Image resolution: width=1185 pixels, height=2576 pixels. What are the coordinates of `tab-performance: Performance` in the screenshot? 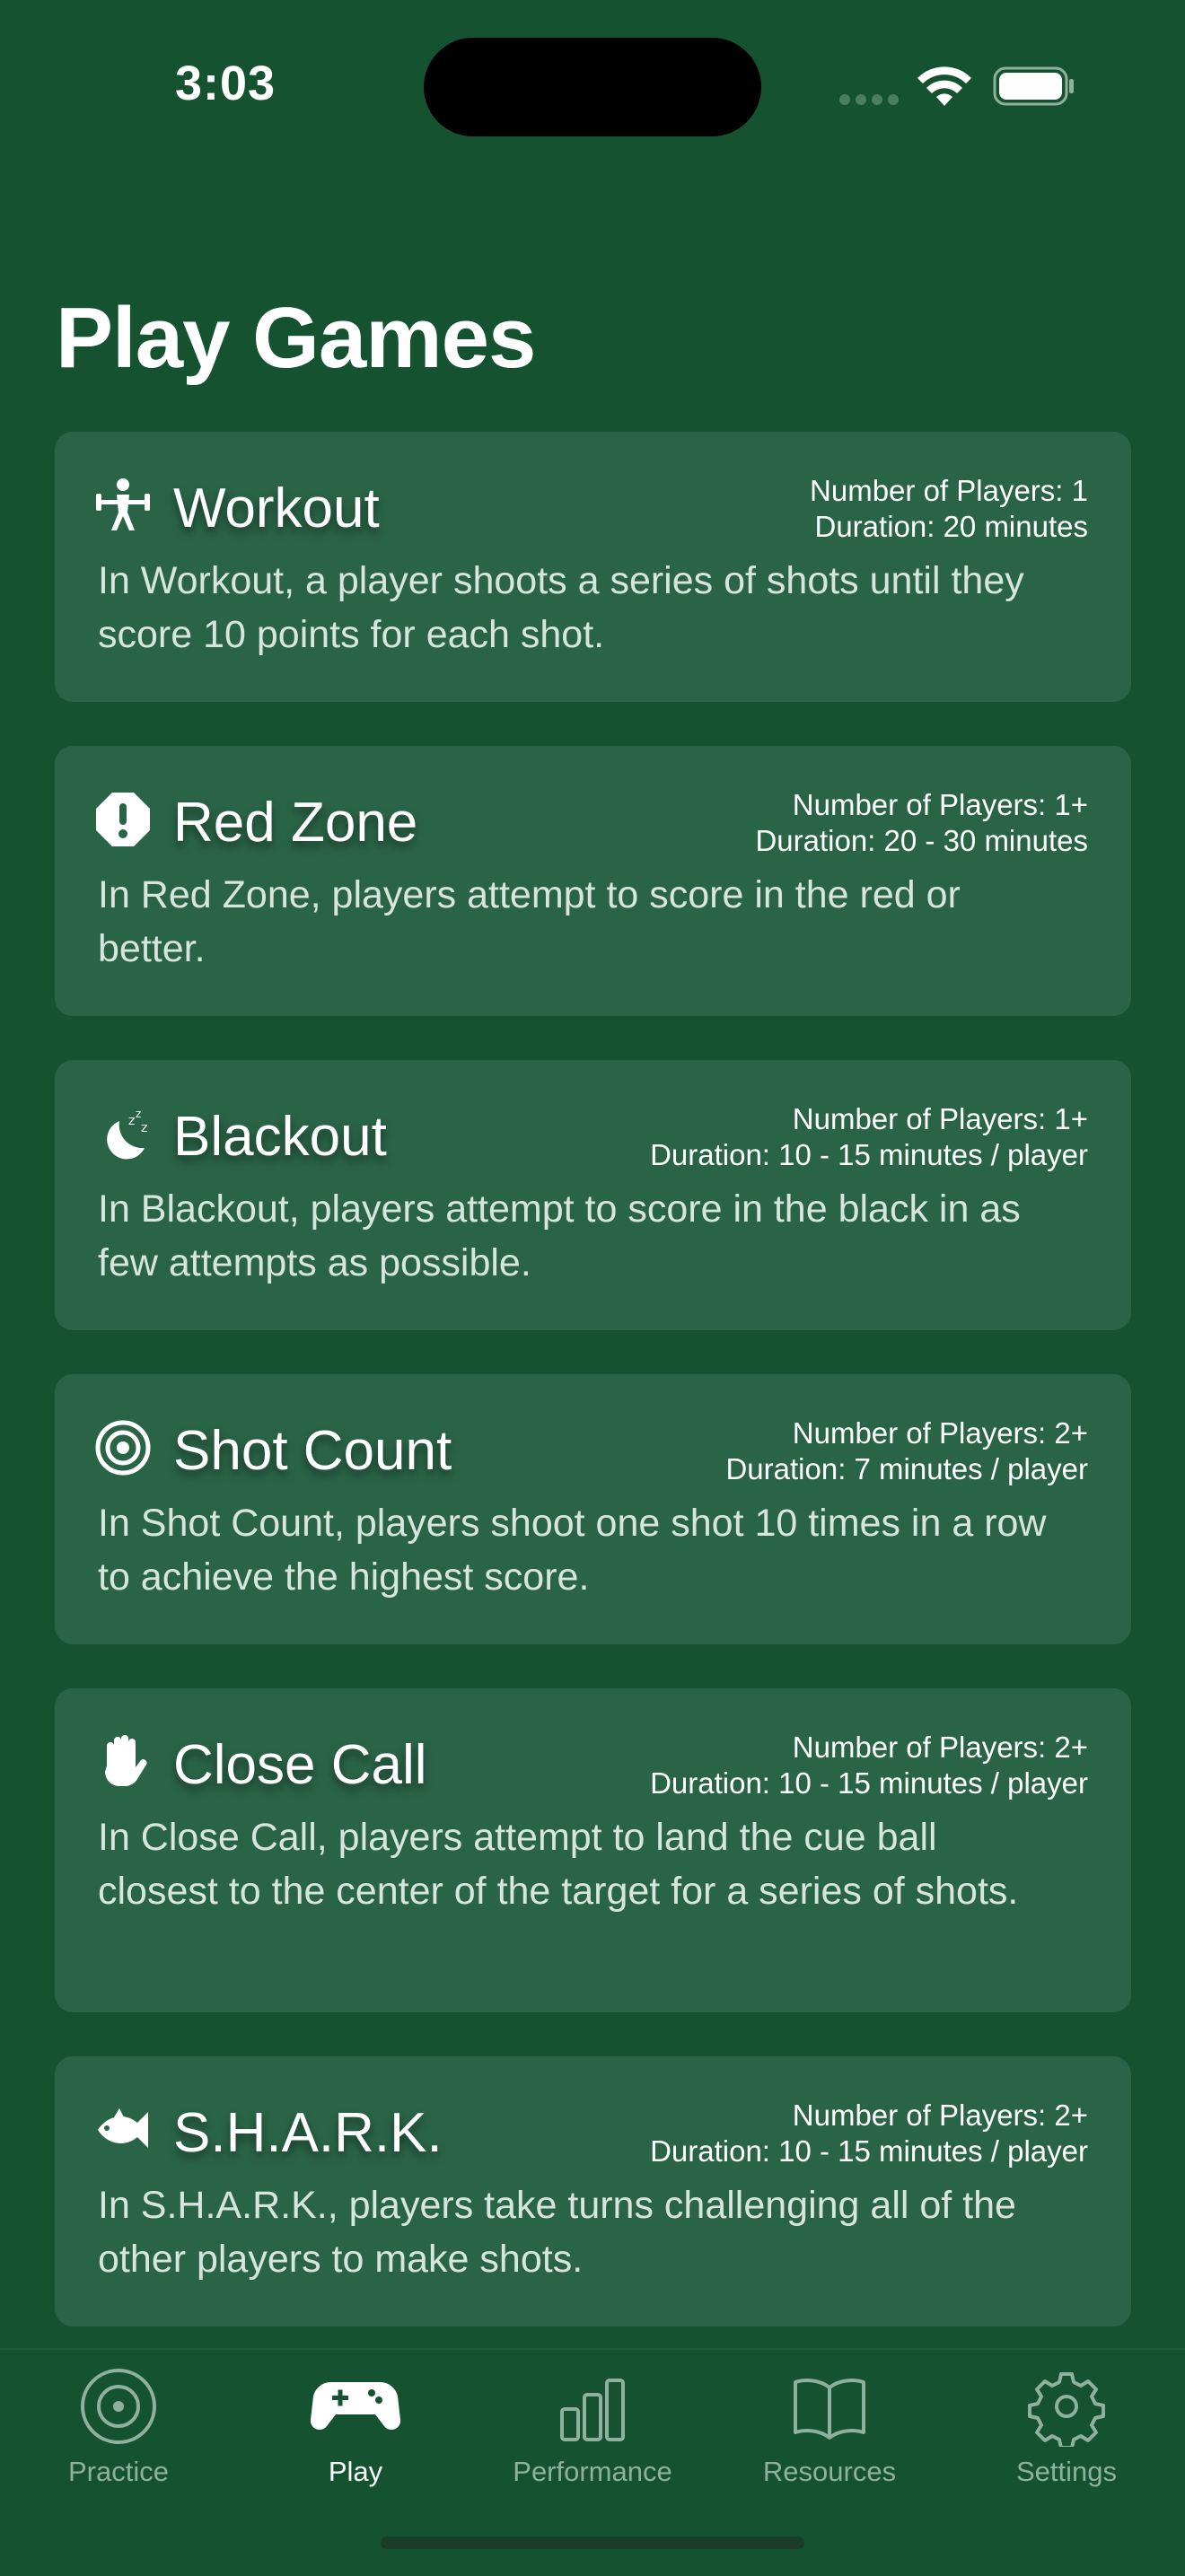 It's located at (592, 2427).